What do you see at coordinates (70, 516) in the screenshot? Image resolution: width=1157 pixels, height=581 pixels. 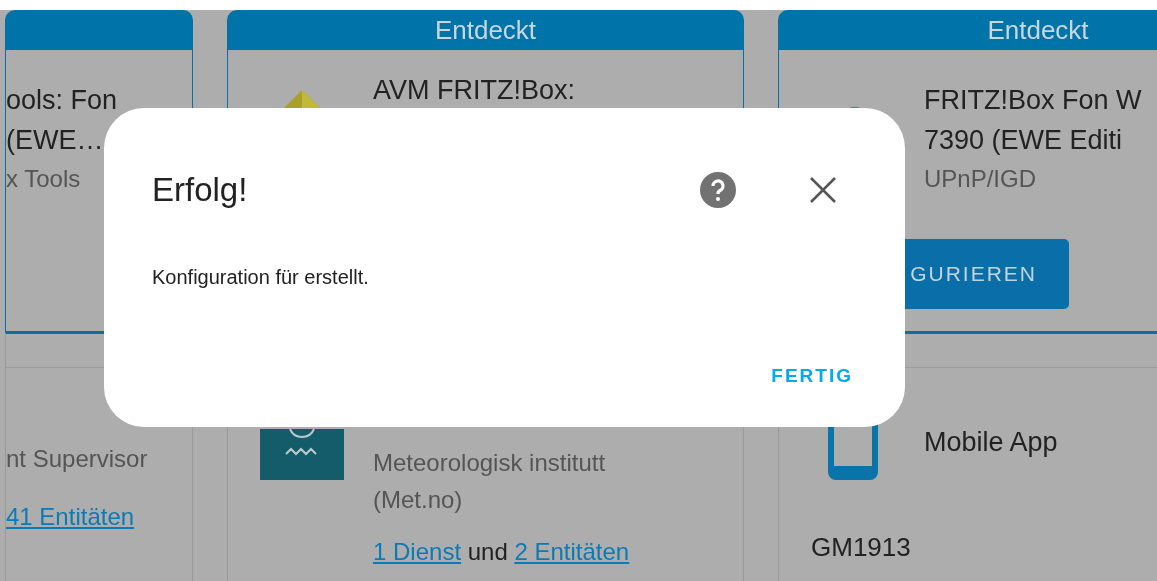 I see `entities-link: 41 Entitäten` at bounding box center [70, 516].